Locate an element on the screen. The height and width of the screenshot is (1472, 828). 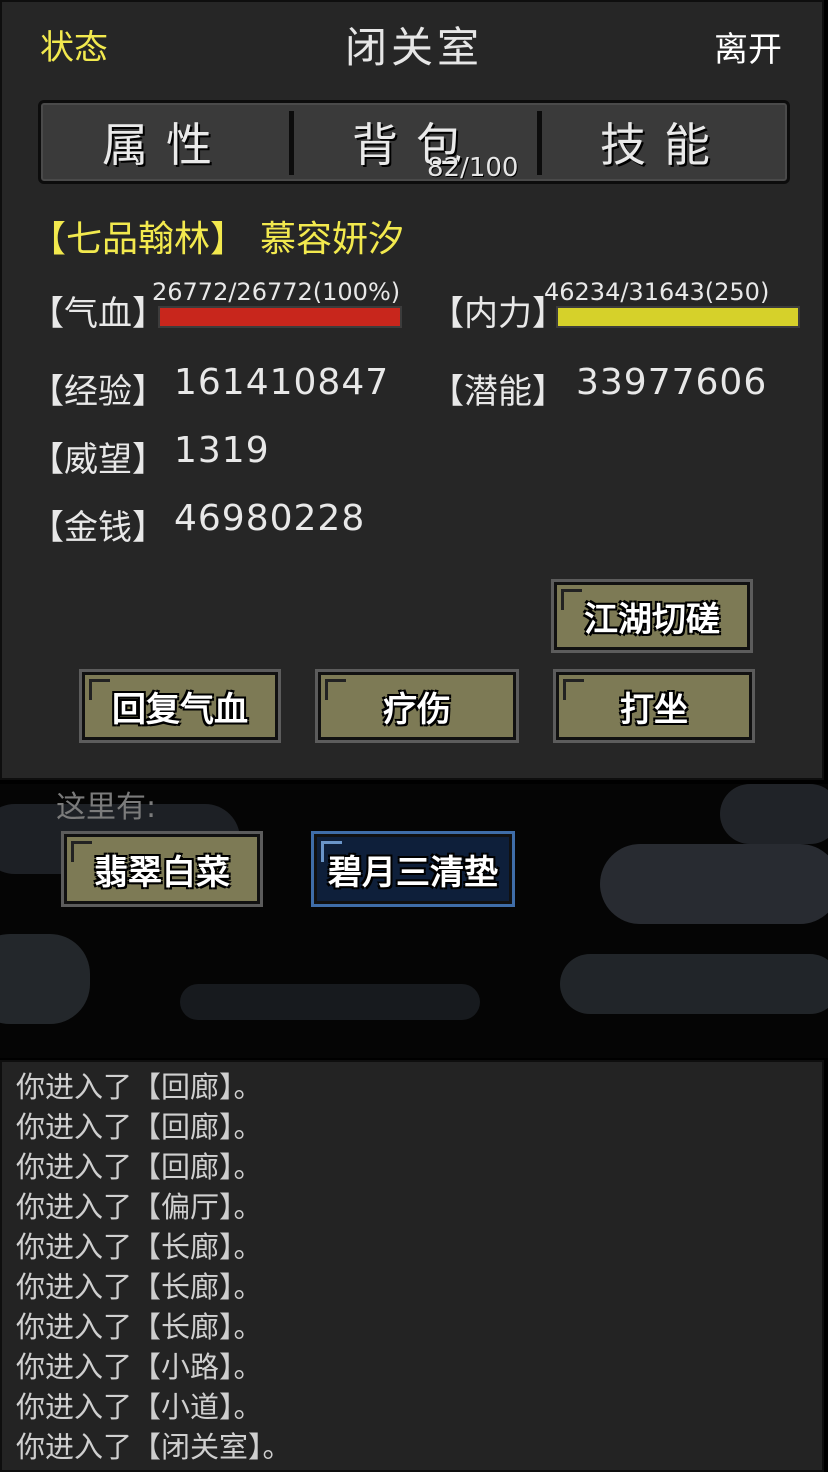
character-title: 【七品翰林】 慕容妍汐 is located at coordinates (217, 236).